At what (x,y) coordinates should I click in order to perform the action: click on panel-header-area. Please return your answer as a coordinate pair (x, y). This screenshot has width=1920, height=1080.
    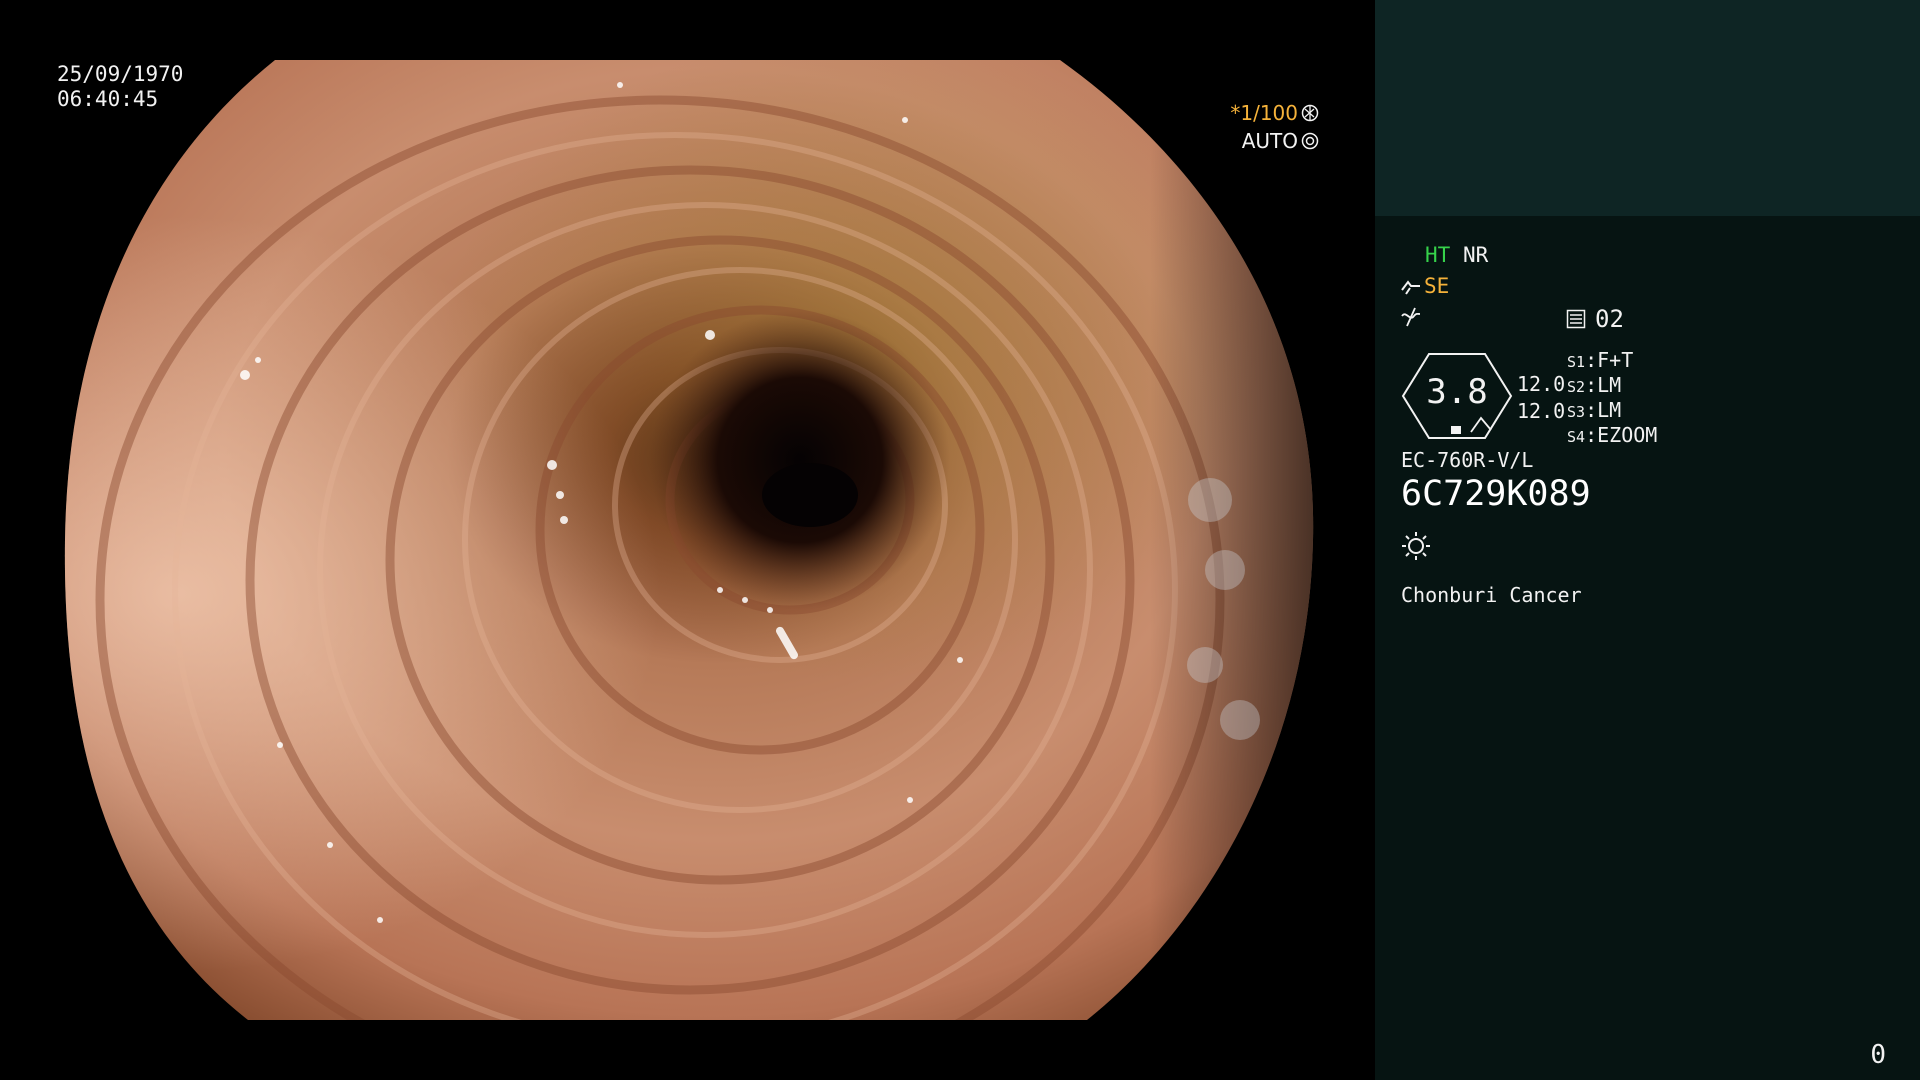
    Looking at the image, I should click on (1647, 108).